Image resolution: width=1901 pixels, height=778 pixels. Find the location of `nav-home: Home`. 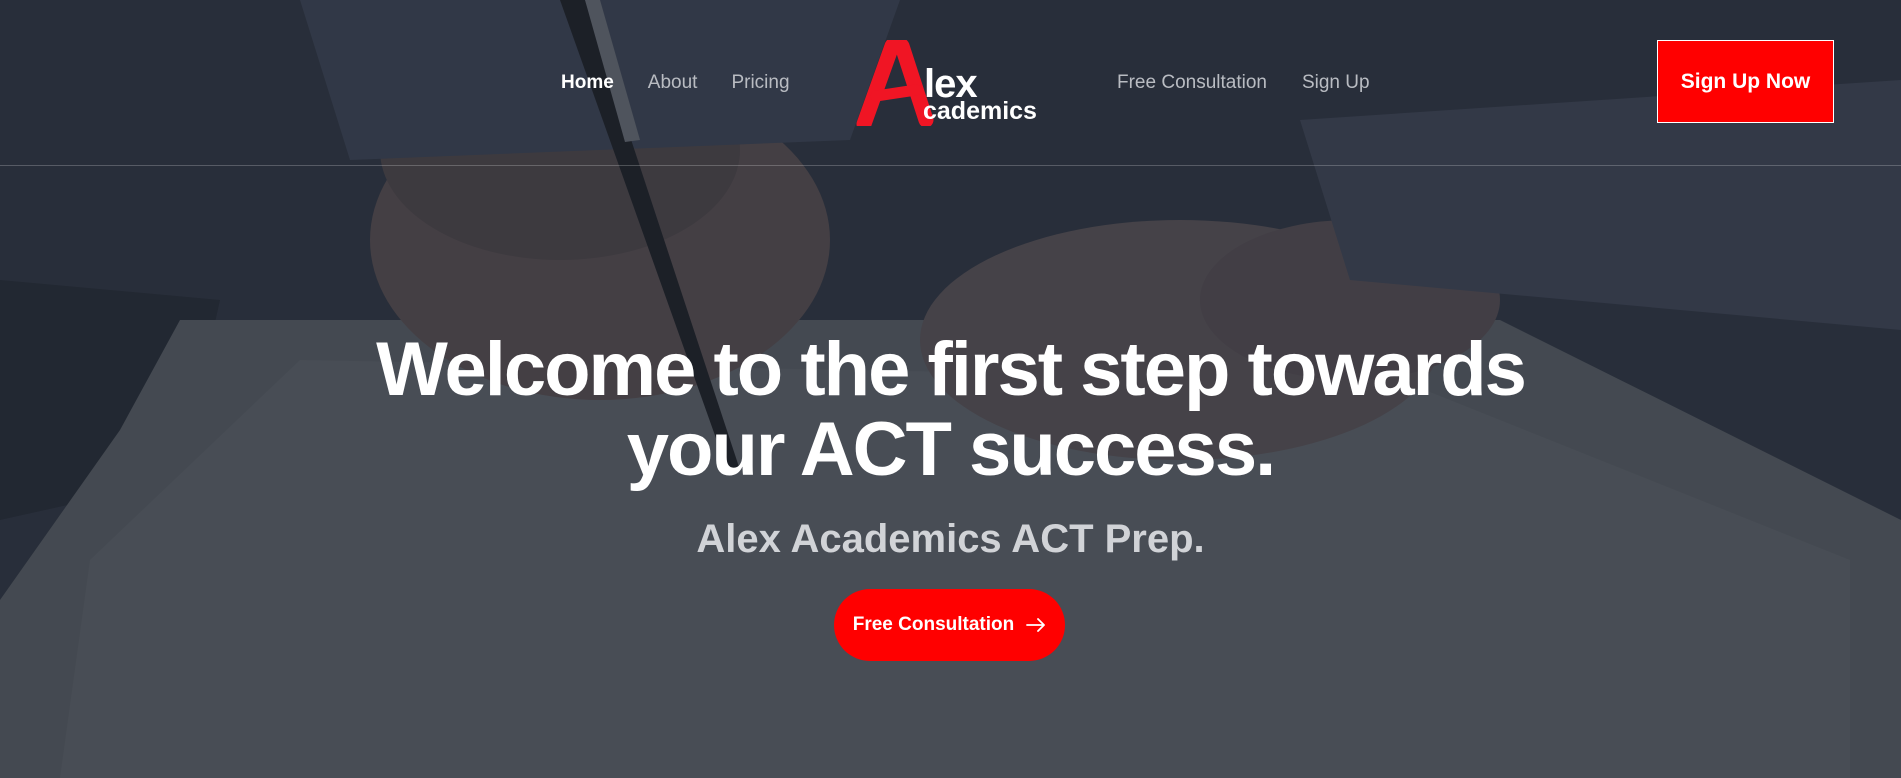

nav-home: Home is located at coordinates (587, 83).